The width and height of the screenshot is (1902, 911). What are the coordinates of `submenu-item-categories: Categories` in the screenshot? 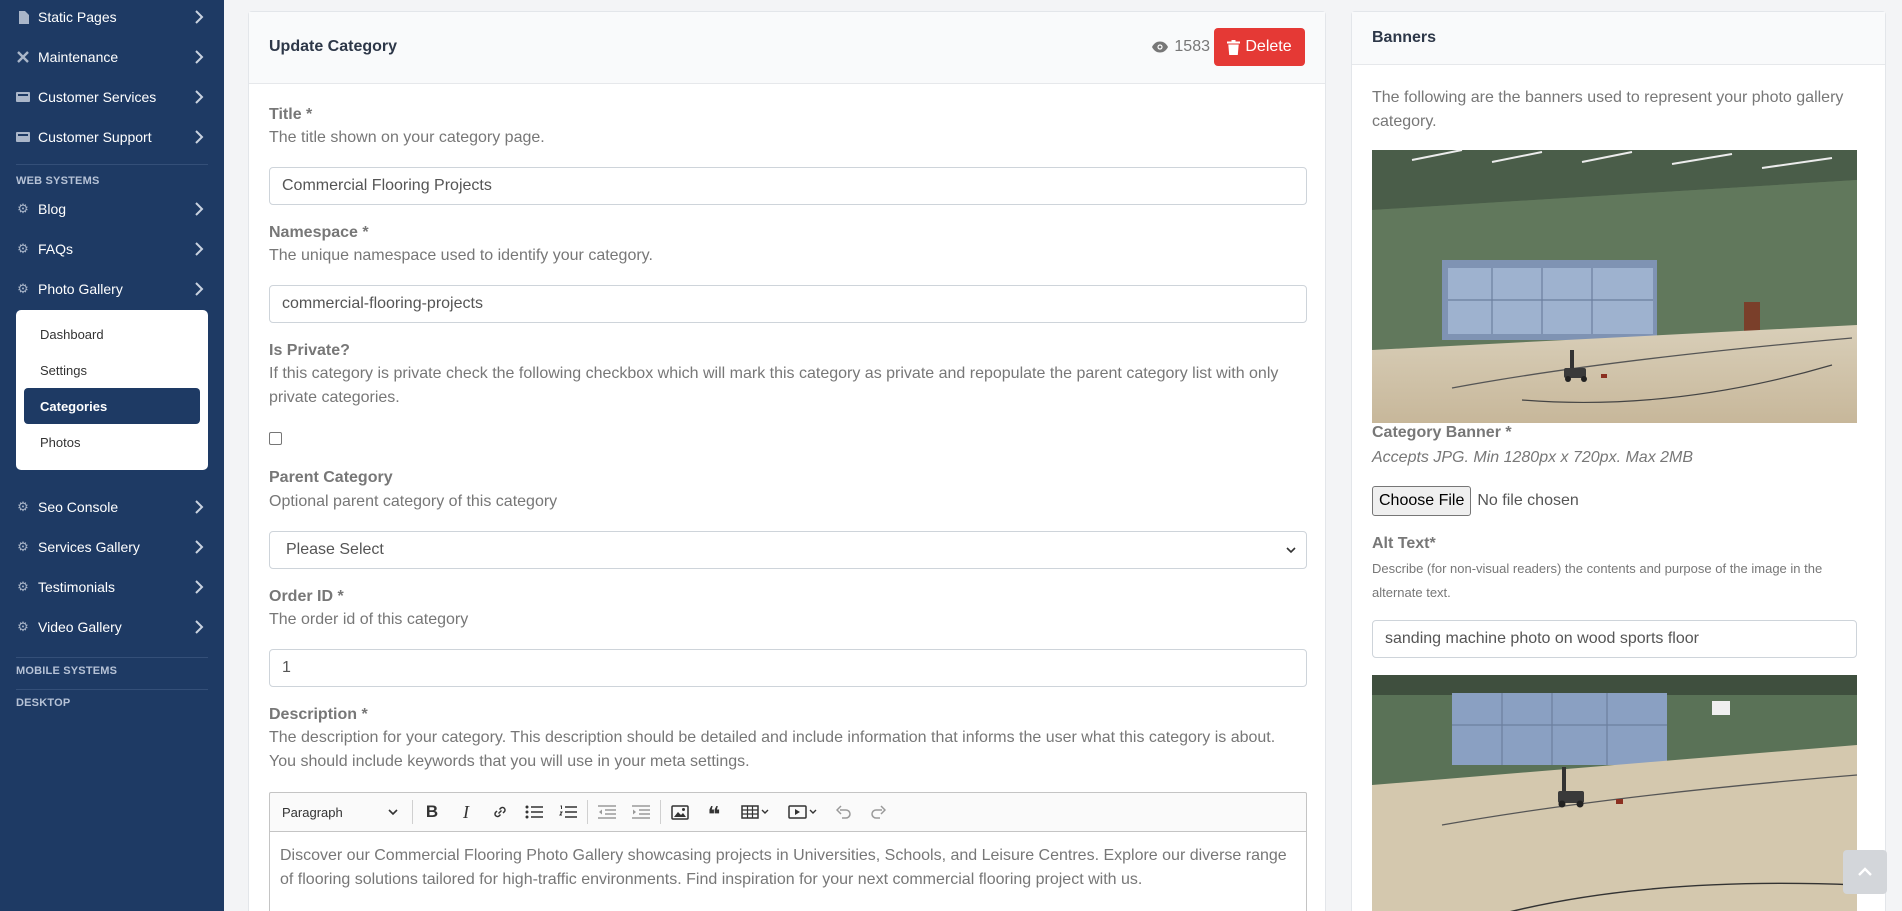 It's located at (112, 406).